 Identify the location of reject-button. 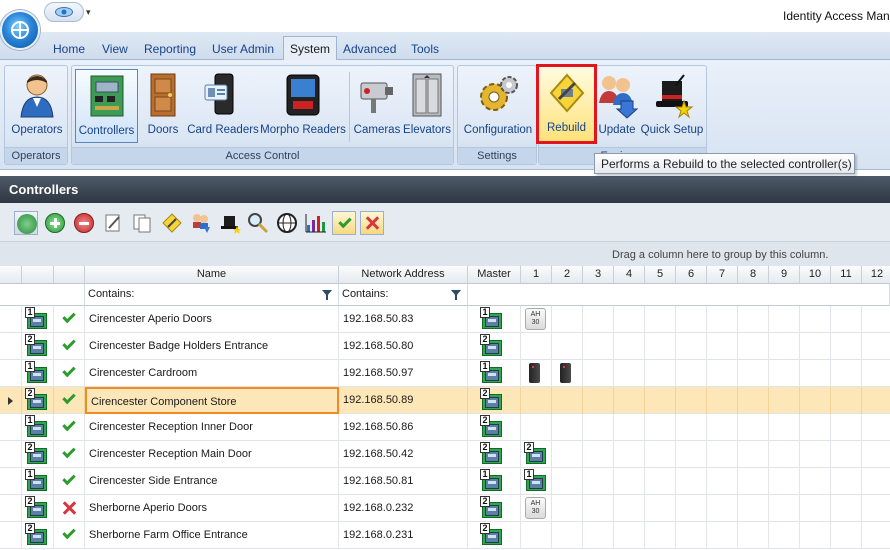
(372, 223).